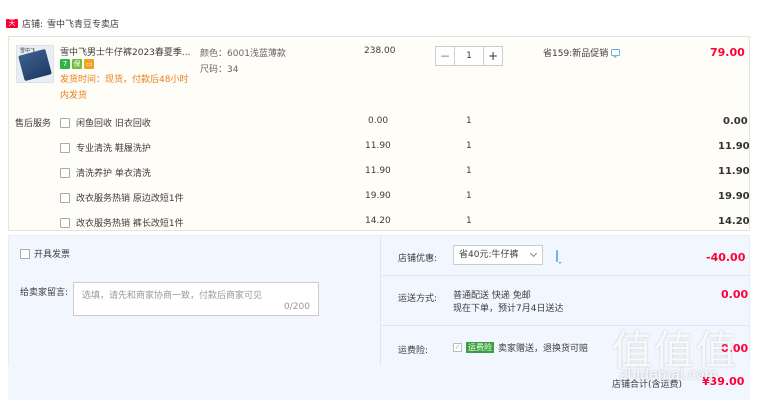 Image resolution: width=757 pixels, height=400 pixels. What do you see at coordinates (130, 224) in the screenshot?
I see `service-name: 改衣服务热销 裤长改短1件` at bounding box center [130, 224].